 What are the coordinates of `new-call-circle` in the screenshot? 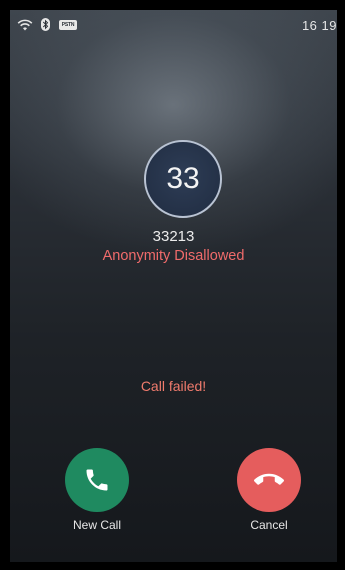 It's located at (97, 480).